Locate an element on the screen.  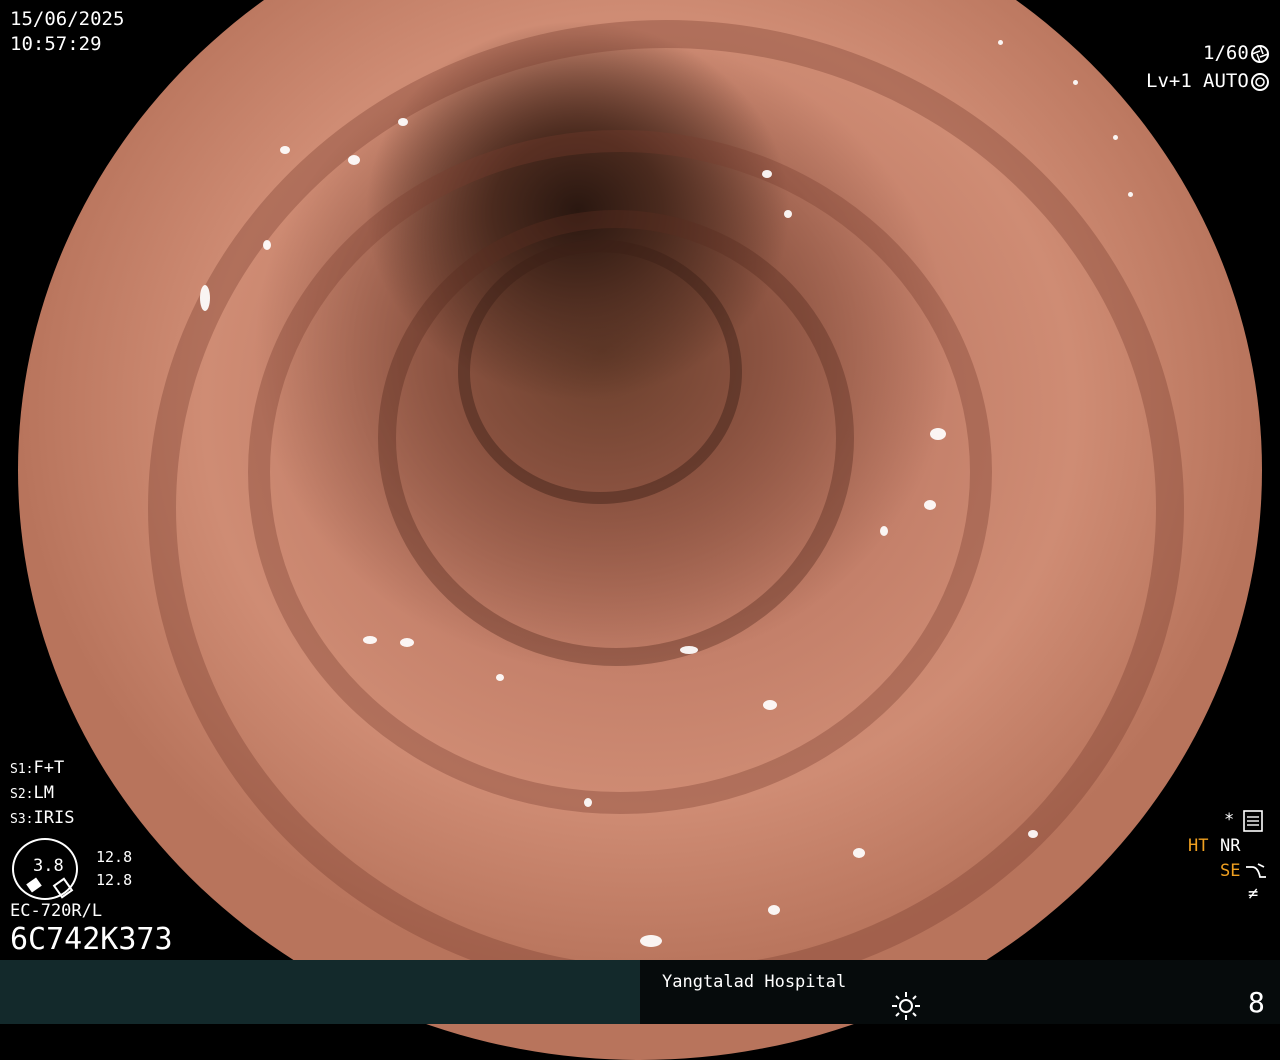
star-flag: * is located at coordinates (1229, 820).